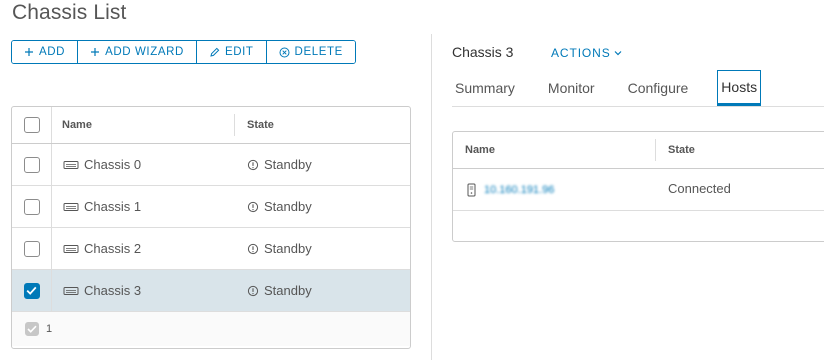 This screenshot has width=824, height=360. What do you see at coordinates (49, 329) in the screenshot?
I see `selection-count: 1` at bounding box center [49, 329].